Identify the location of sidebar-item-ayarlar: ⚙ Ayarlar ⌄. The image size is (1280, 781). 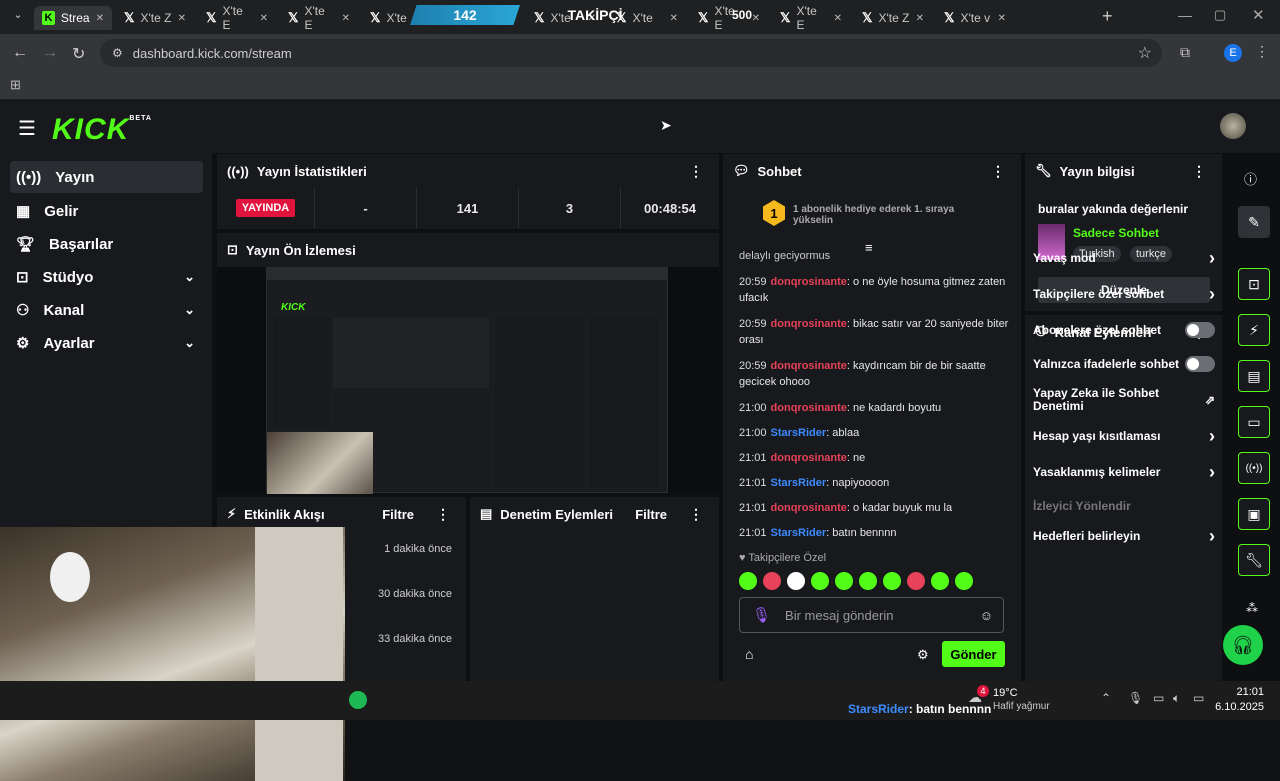
(106, 343).